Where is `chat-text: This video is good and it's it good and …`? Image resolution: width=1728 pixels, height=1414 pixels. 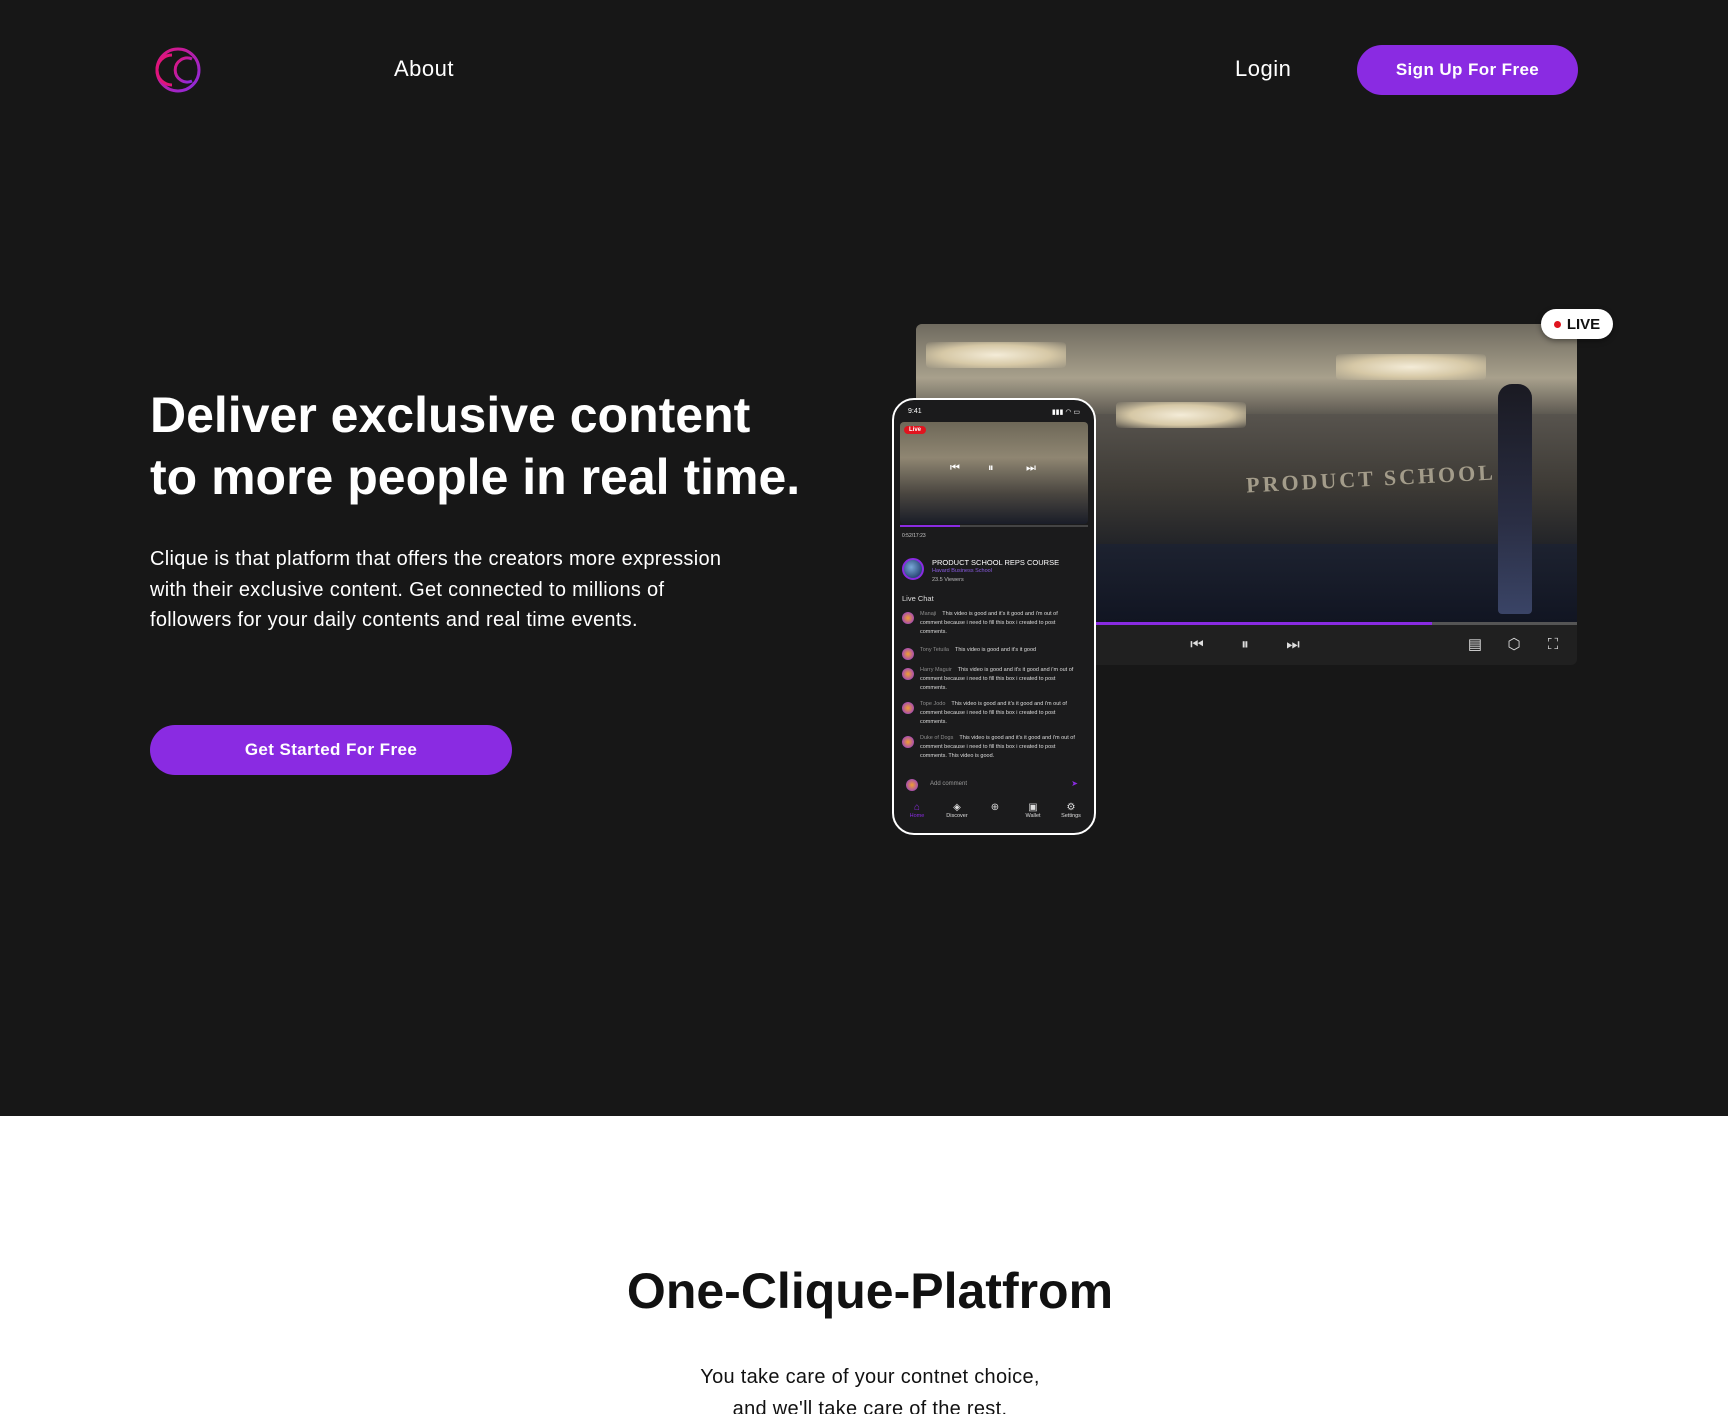 chat-text: This video is good and it's it good and … is located at coordinates (989, 623).